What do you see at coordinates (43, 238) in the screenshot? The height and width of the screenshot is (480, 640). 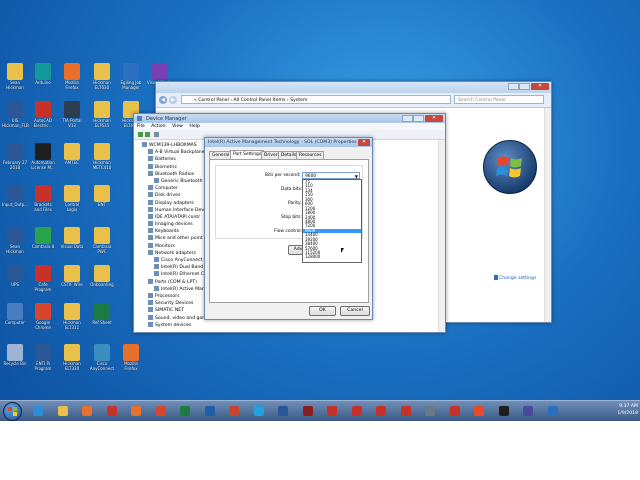 I see `desktop-icon: Camtasia 8` at bounding box center [43, 238].